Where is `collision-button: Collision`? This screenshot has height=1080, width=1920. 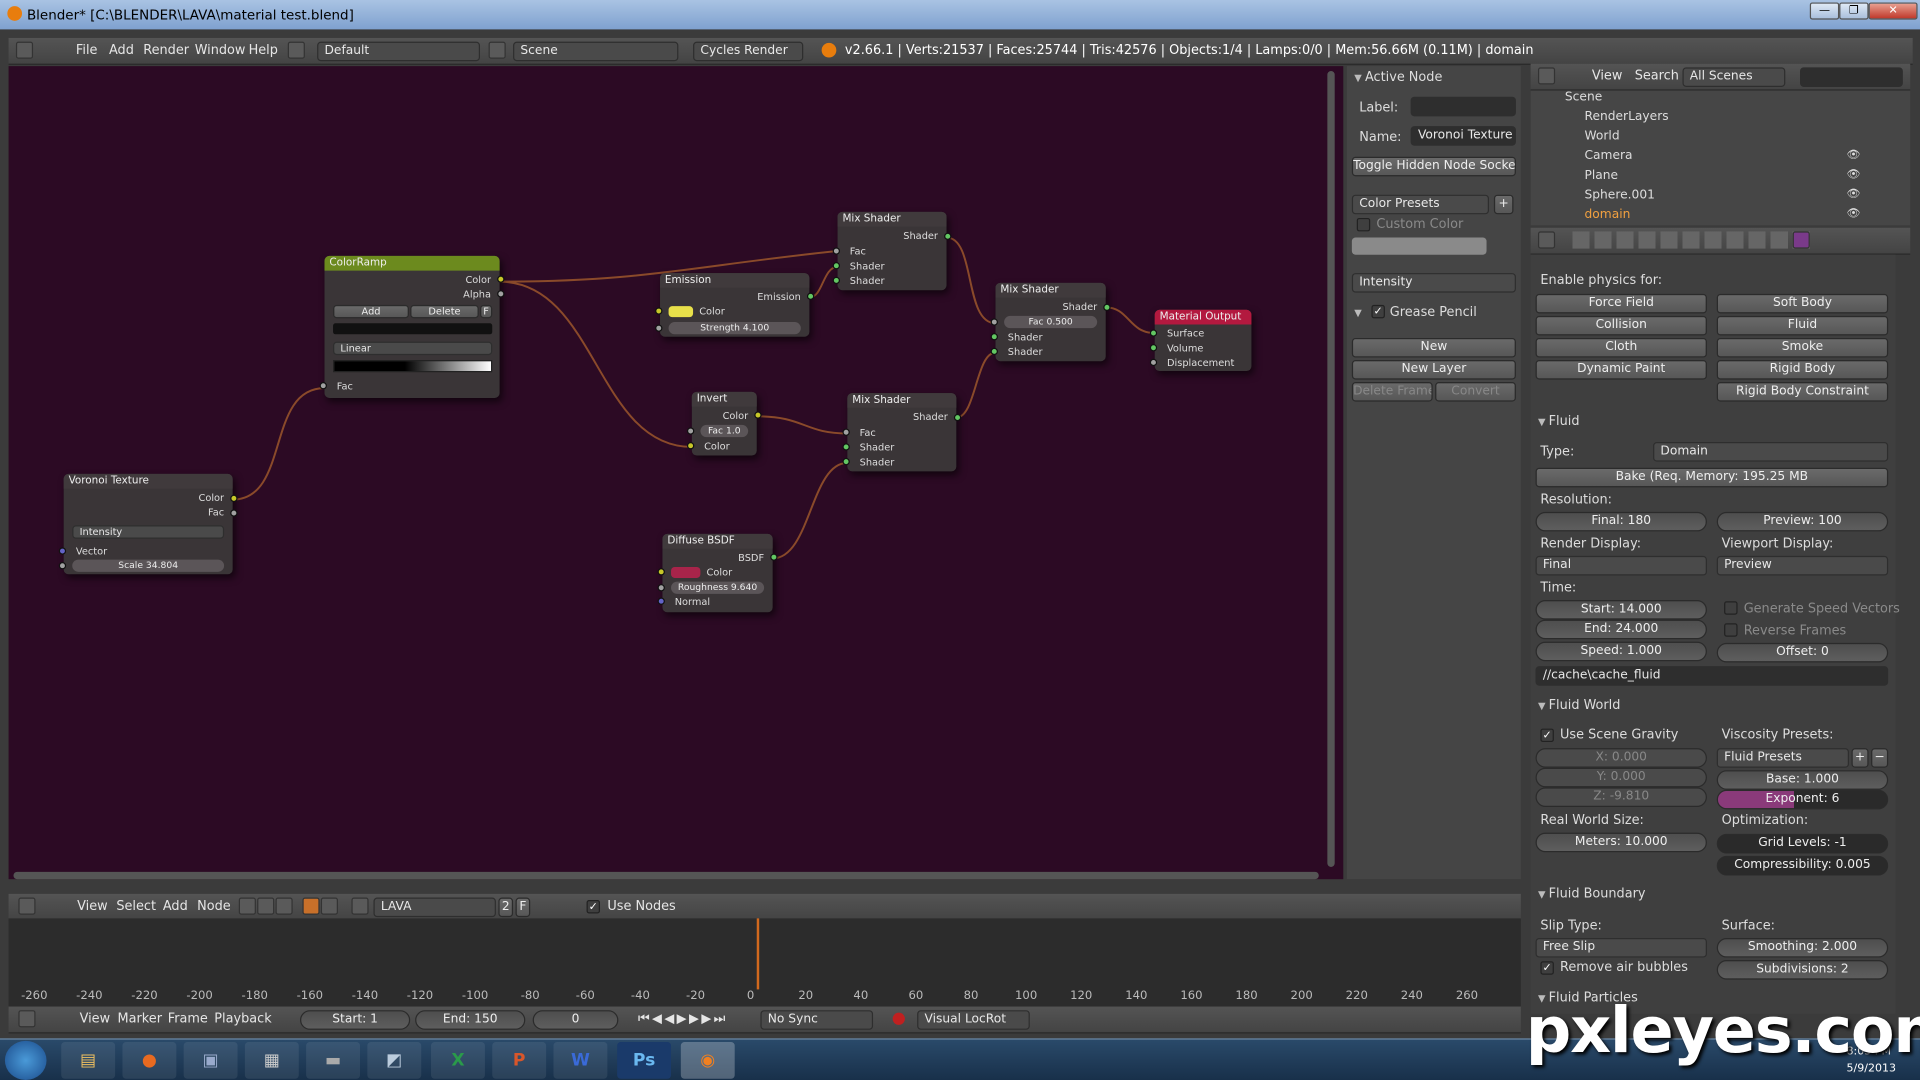 collision-button: Collision is located at coordinates (1621, 325).